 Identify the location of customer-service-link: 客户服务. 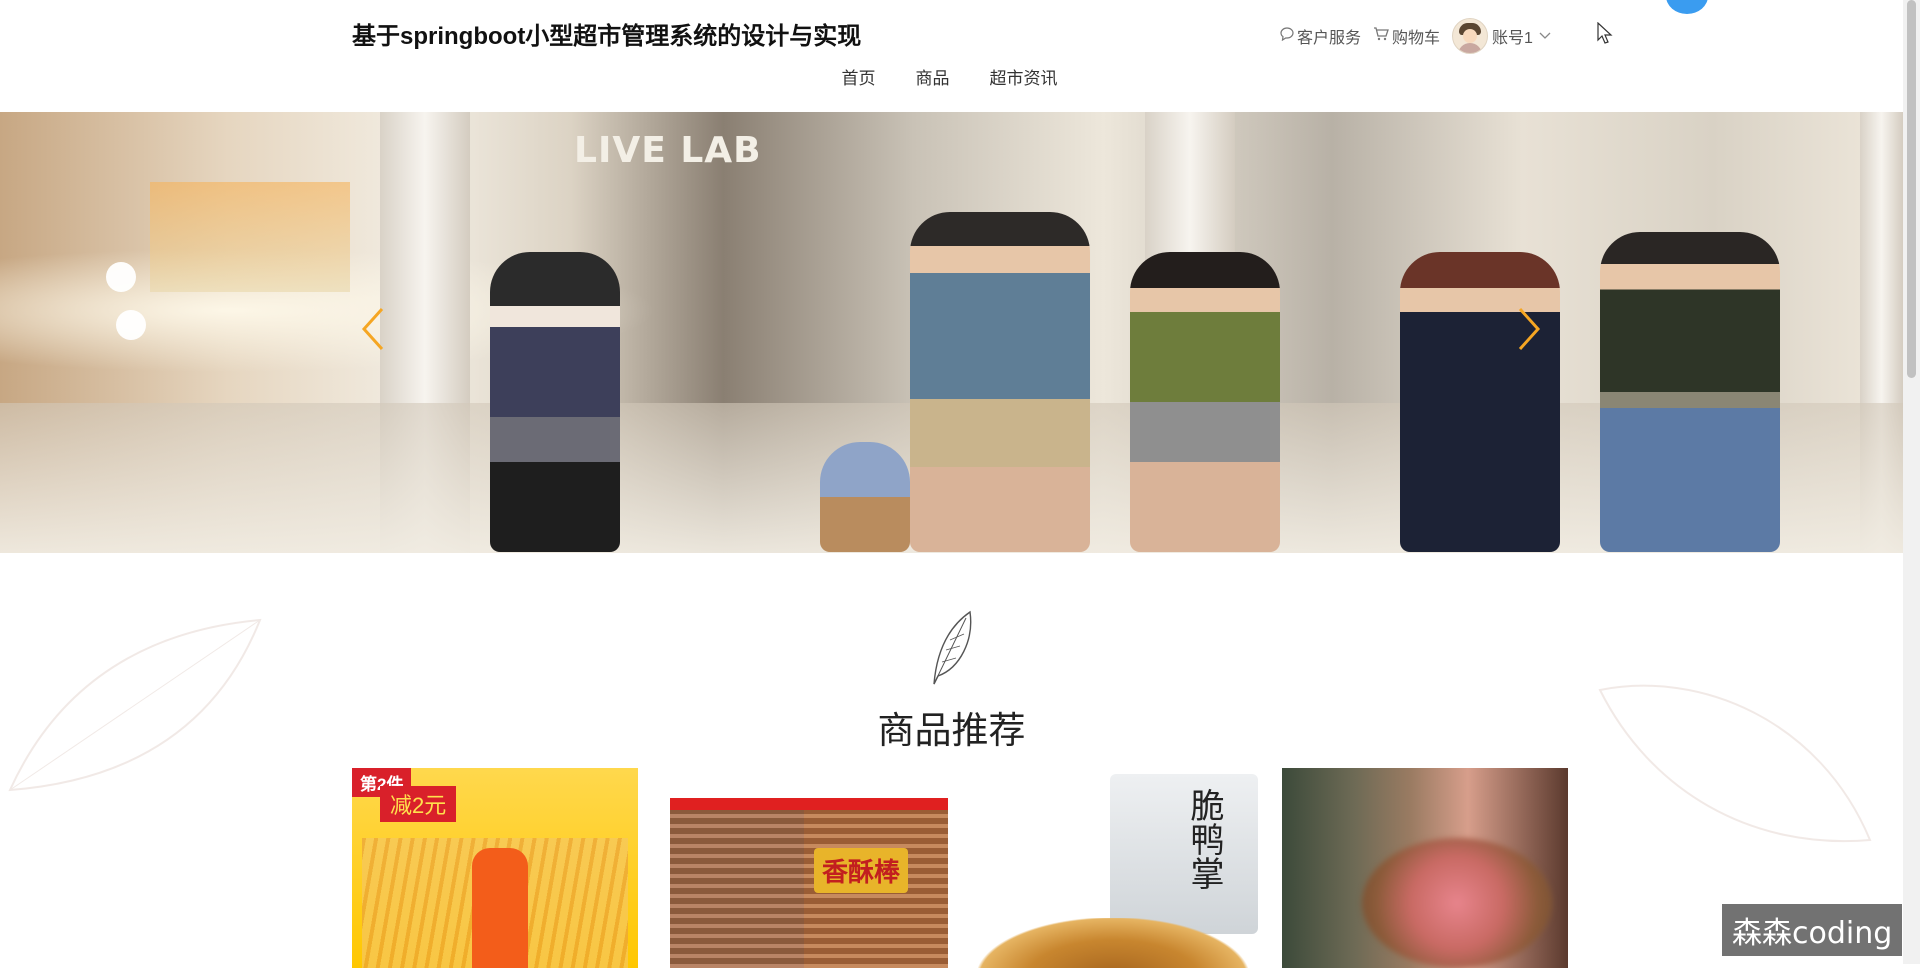
(1320, 36).